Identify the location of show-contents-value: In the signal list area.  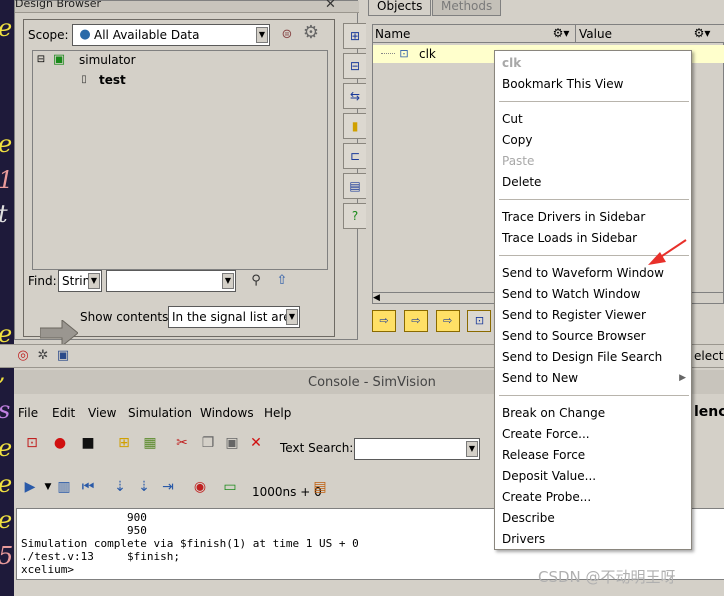
(235, 317).